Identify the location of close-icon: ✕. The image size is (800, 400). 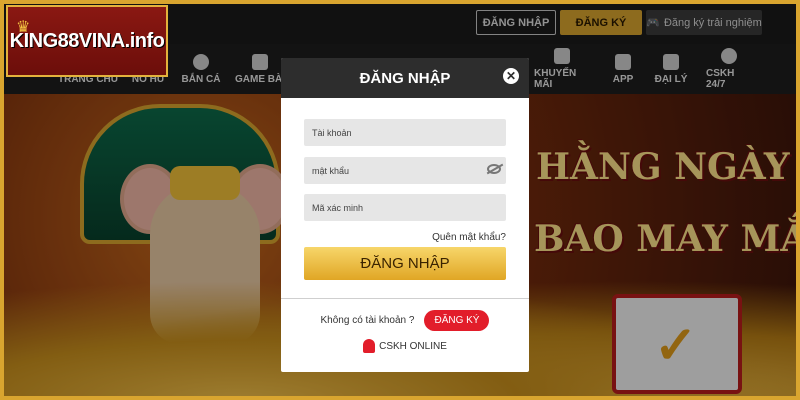
(511, 76).